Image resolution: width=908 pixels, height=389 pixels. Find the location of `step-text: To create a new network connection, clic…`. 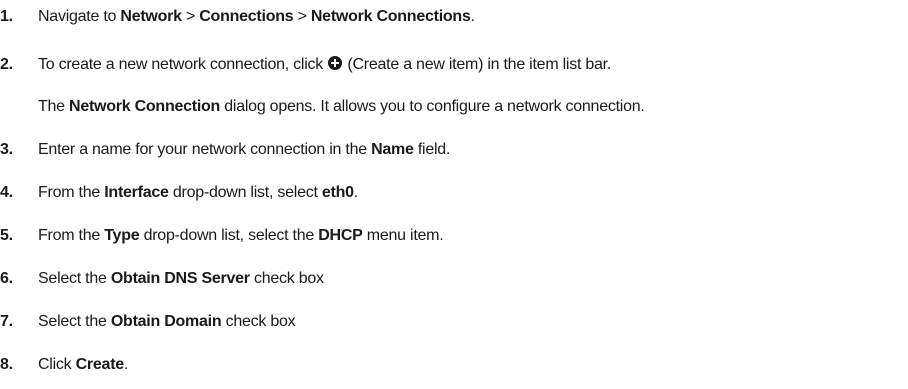

step-text: To create a new network connection, clic… is located at coordinates (325, 64).